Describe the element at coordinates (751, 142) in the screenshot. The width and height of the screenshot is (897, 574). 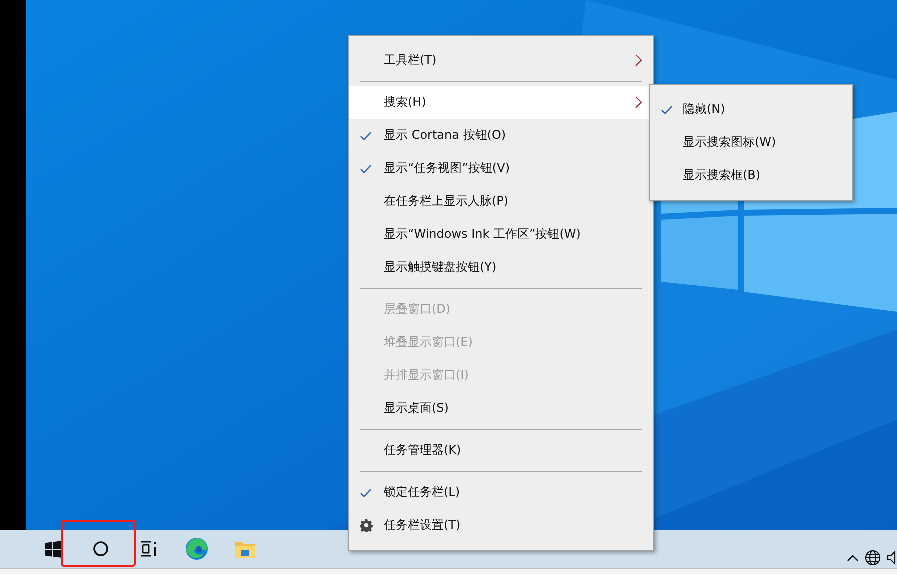
I see `menu-item: 显示搜索图标(W)` at that location.